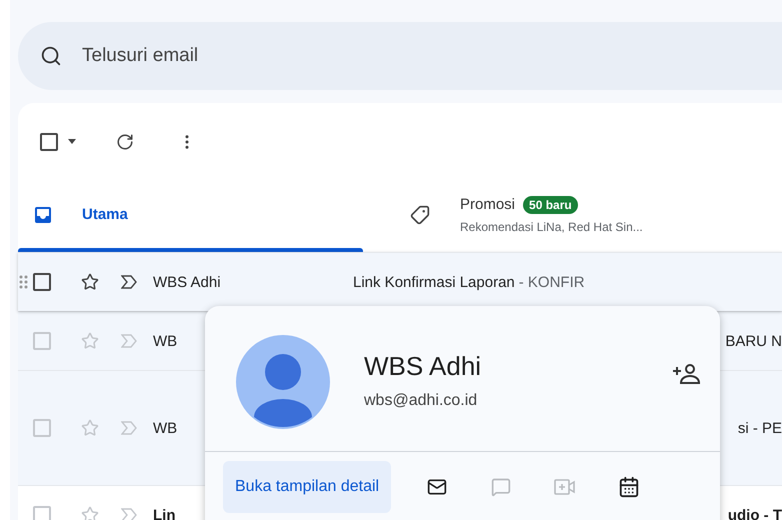 The width and height of the screenshot is (782, 520). I want to click on new-count-badge: 50 baru, so click(550, 205).